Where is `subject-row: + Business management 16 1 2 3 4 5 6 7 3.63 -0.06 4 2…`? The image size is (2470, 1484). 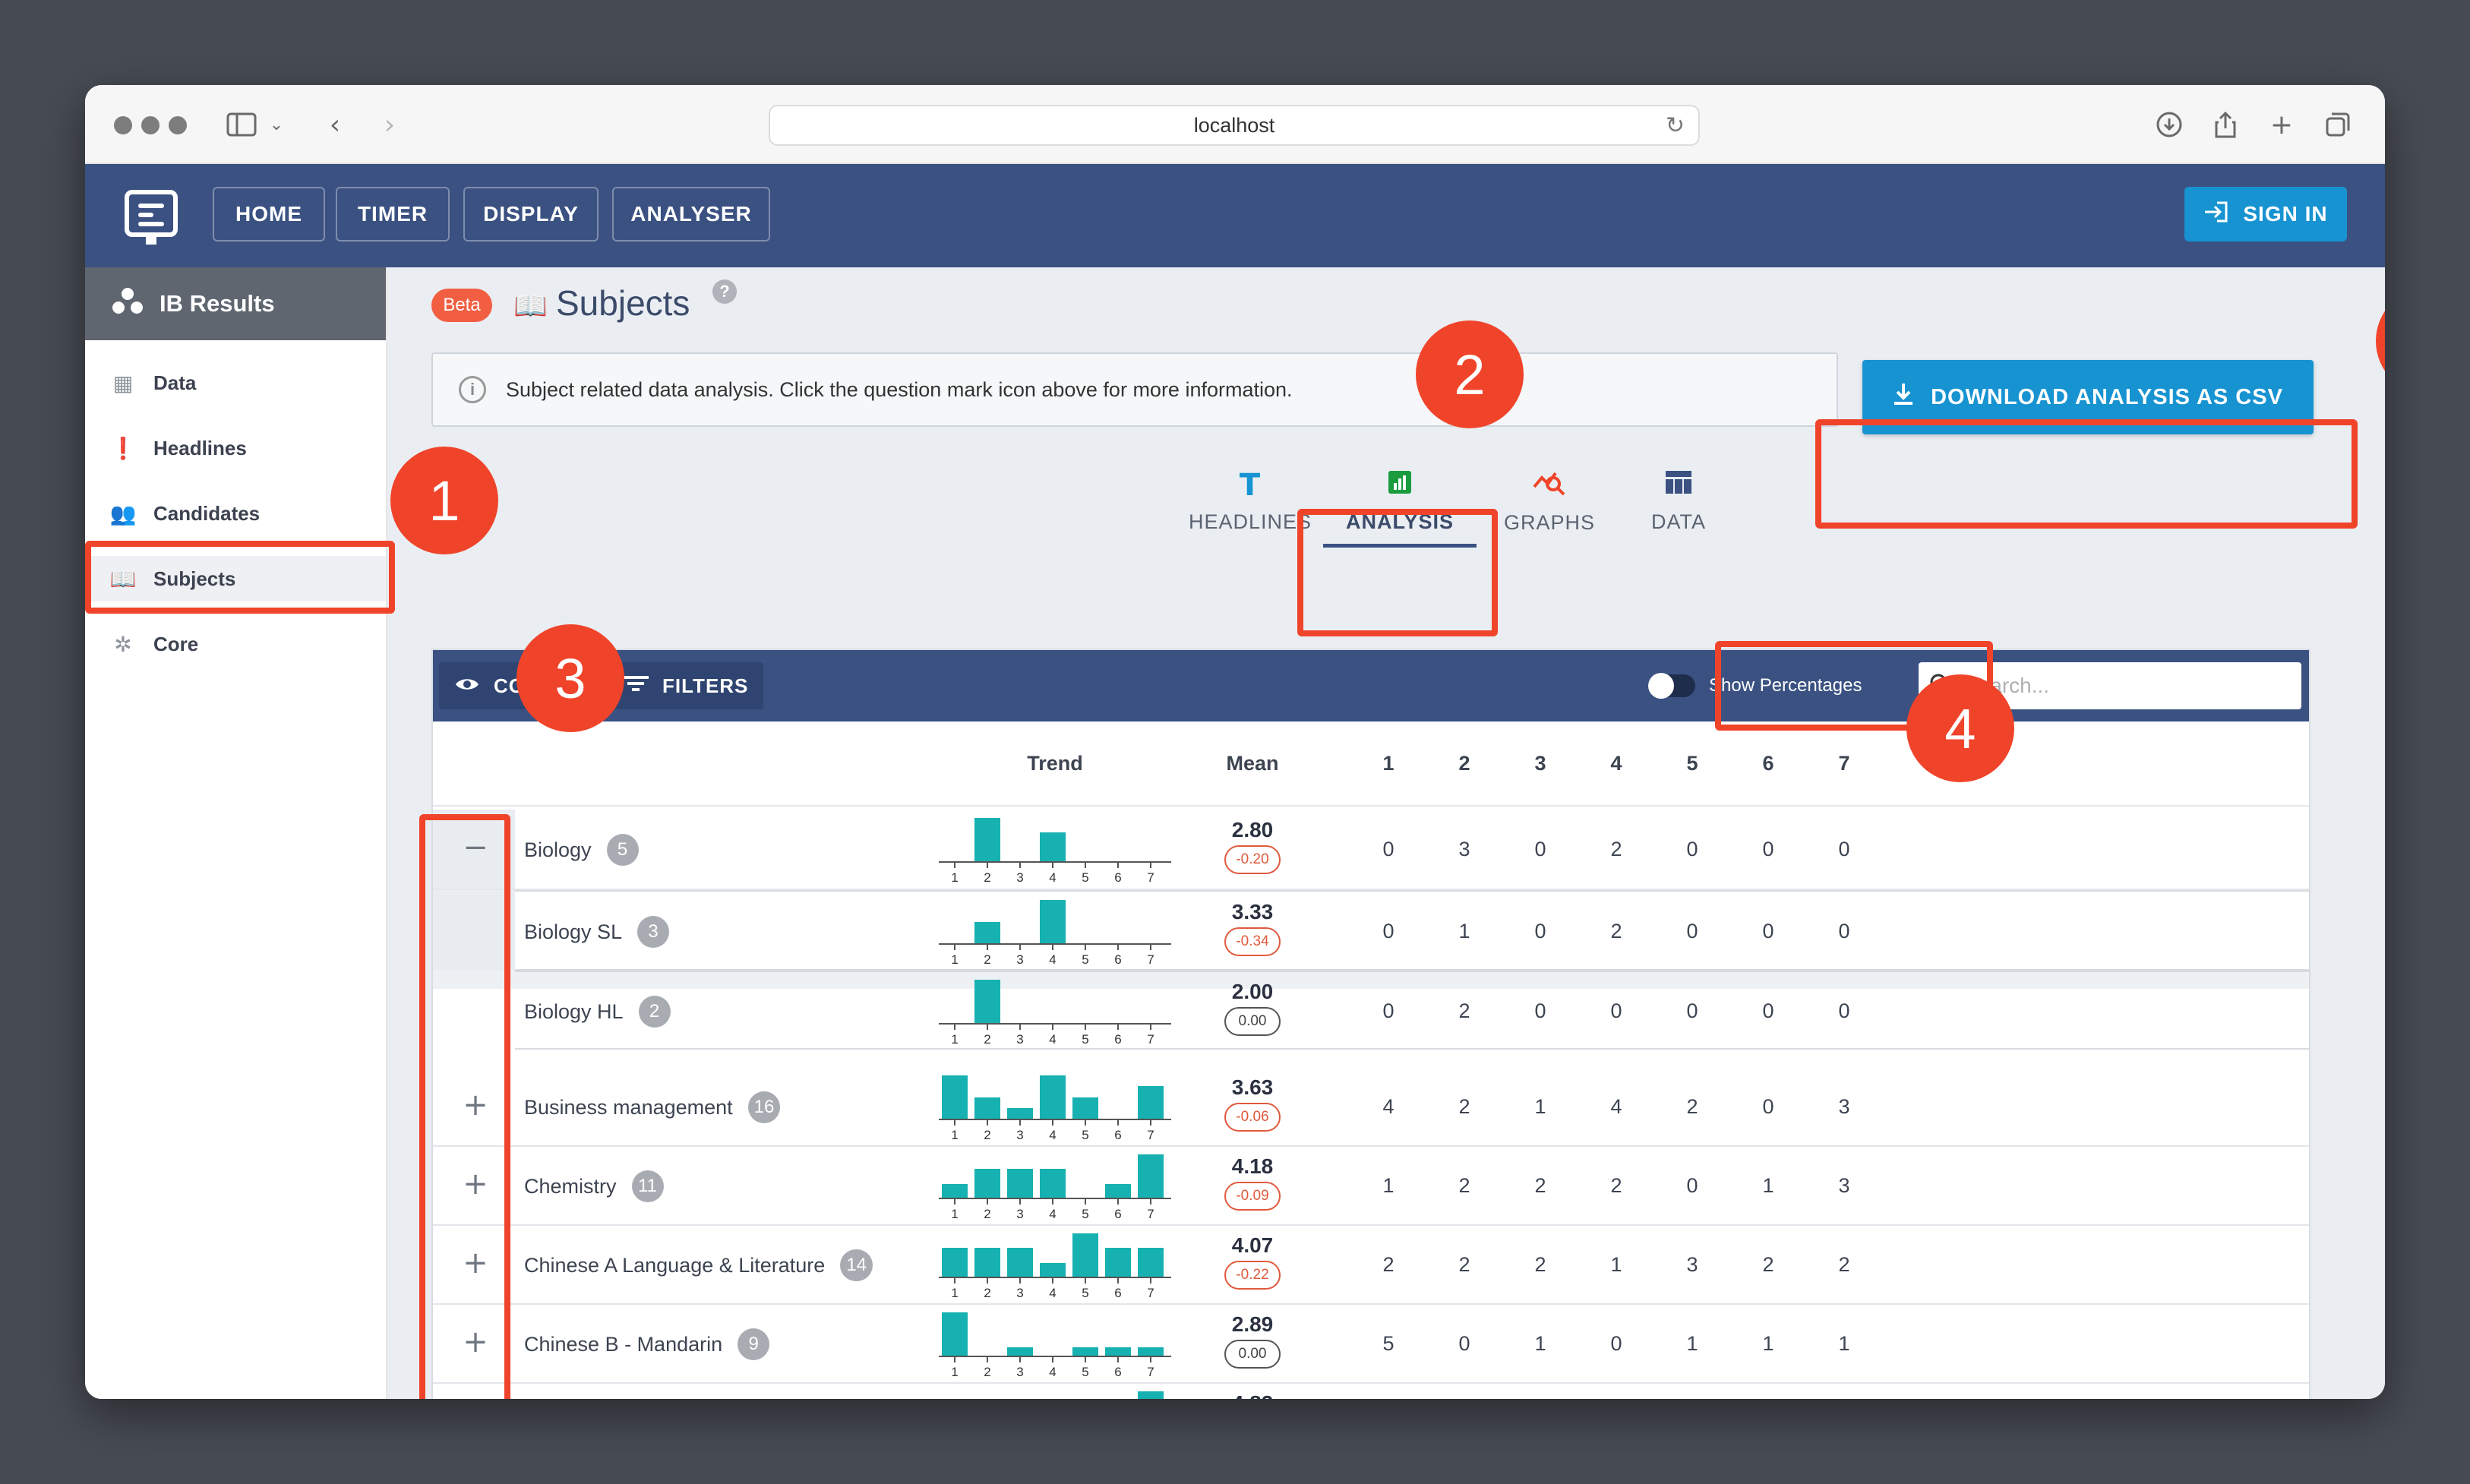 subject-row: + Business management 16 1 2 3 4 5 6 7 3.63 -0.06 4 2… is located at coordinates (1371, 1107).